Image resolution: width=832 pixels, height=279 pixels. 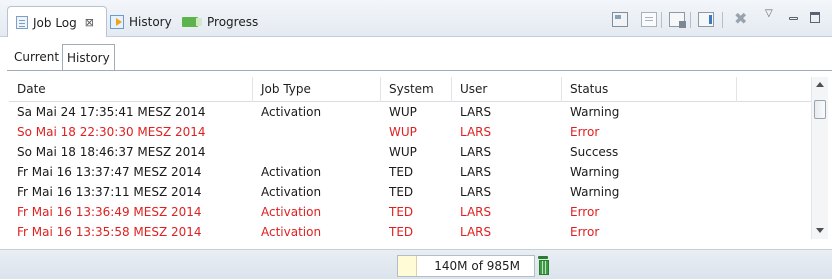 I want to click on tab-history: History, so click(x=141, y=21).